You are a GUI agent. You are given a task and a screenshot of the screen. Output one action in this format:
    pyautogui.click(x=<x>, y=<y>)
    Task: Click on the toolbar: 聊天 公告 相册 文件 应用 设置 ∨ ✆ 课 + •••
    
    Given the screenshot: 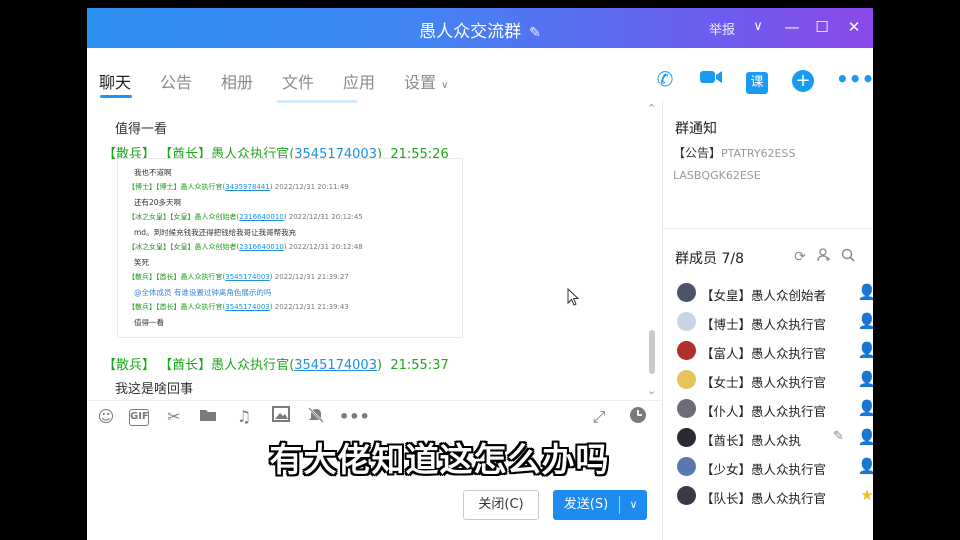 What is the action you would take?
    pyautogui.click(x=480, y=74)
    